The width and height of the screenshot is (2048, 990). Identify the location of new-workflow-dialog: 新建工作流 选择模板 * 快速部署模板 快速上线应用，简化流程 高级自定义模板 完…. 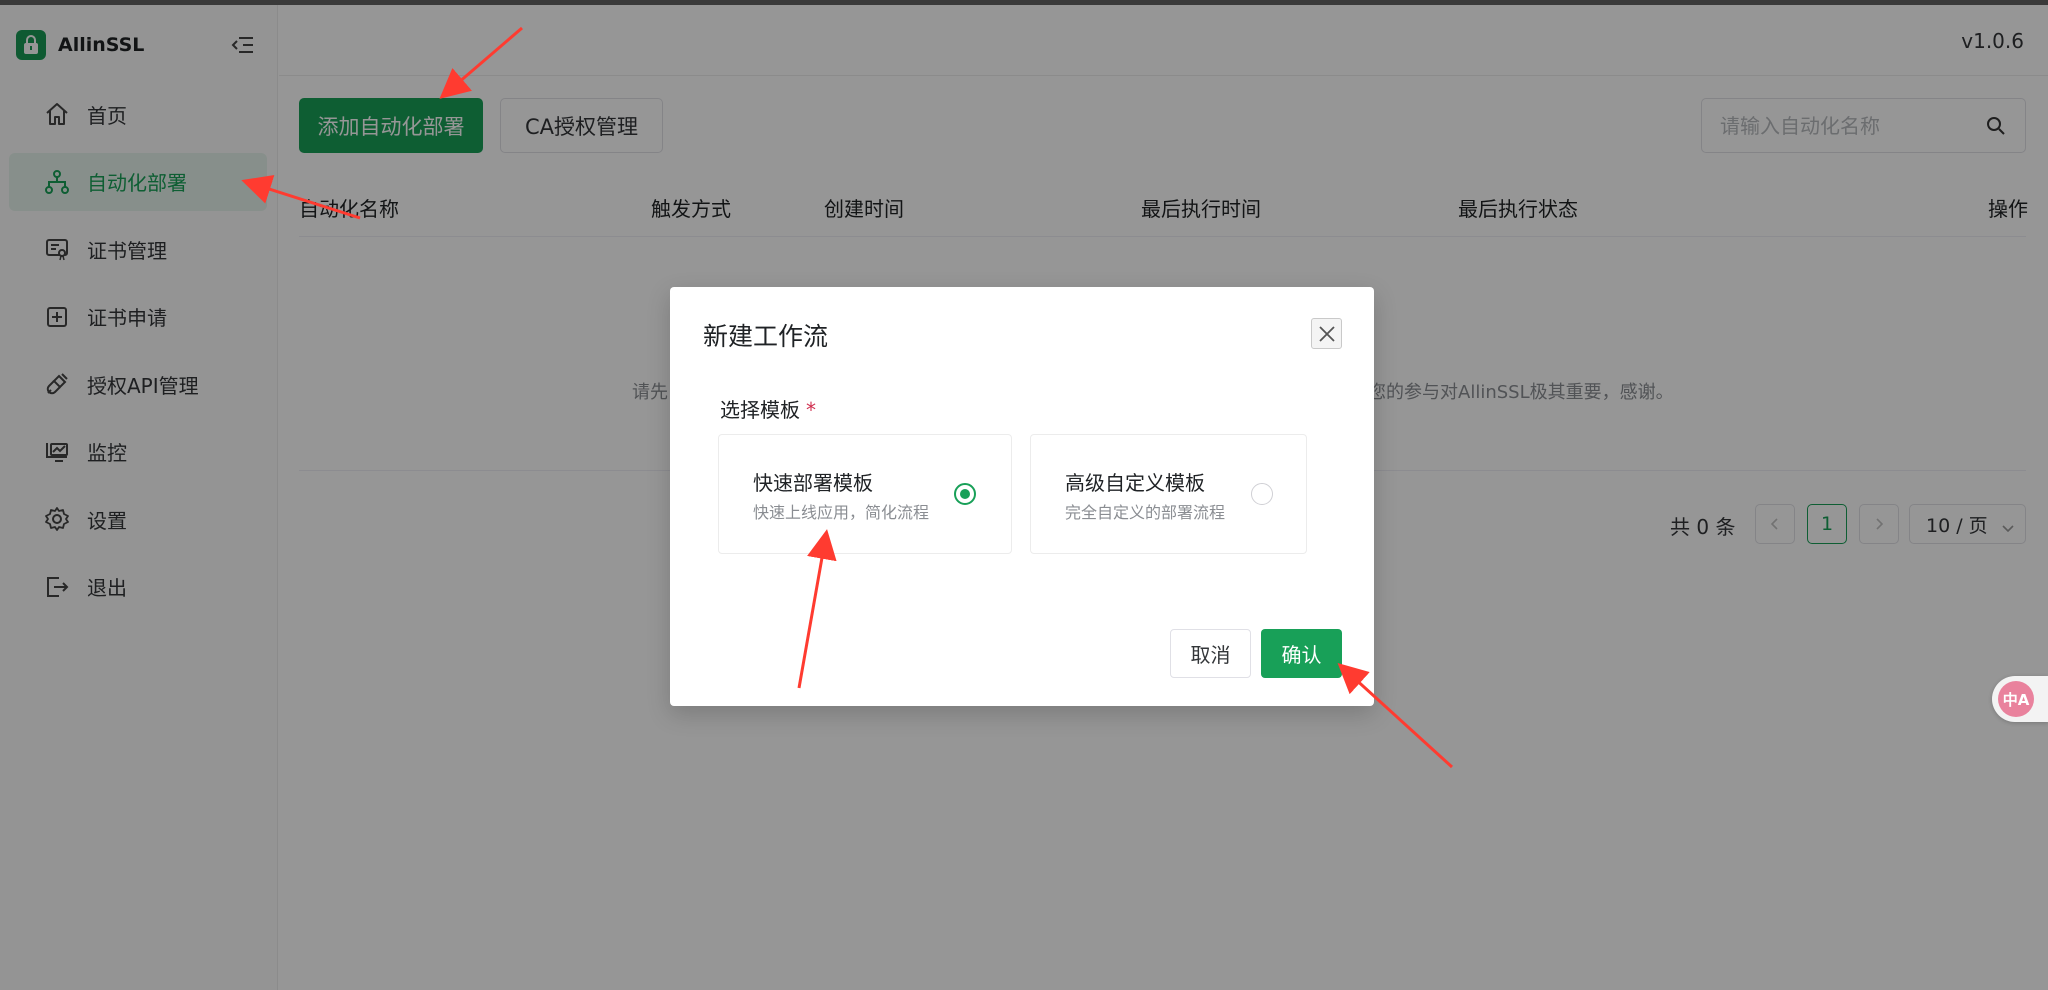
(1022, 496).